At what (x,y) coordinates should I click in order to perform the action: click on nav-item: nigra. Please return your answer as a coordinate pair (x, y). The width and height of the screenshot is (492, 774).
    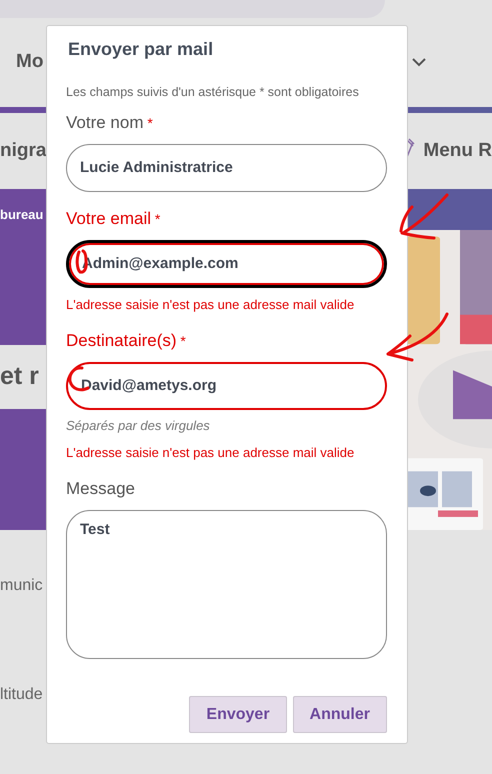
    Looking at the image, I should click on (23, 151).